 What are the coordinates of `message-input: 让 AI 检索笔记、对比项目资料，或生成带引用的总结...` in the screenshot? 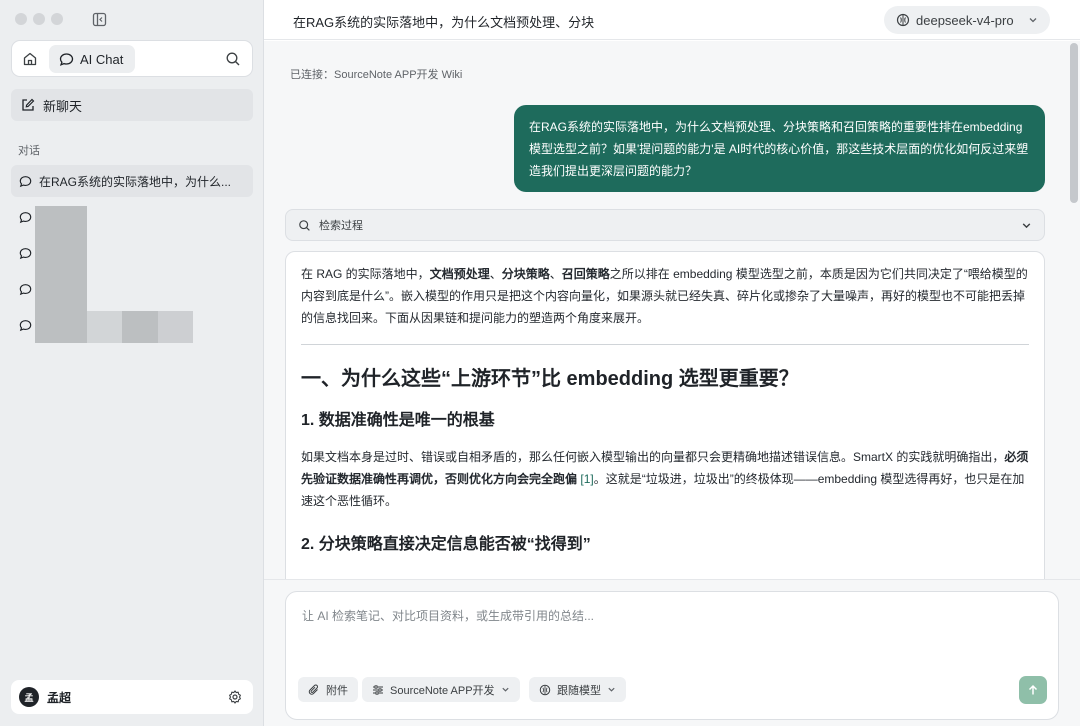 It's located at (448, 615).